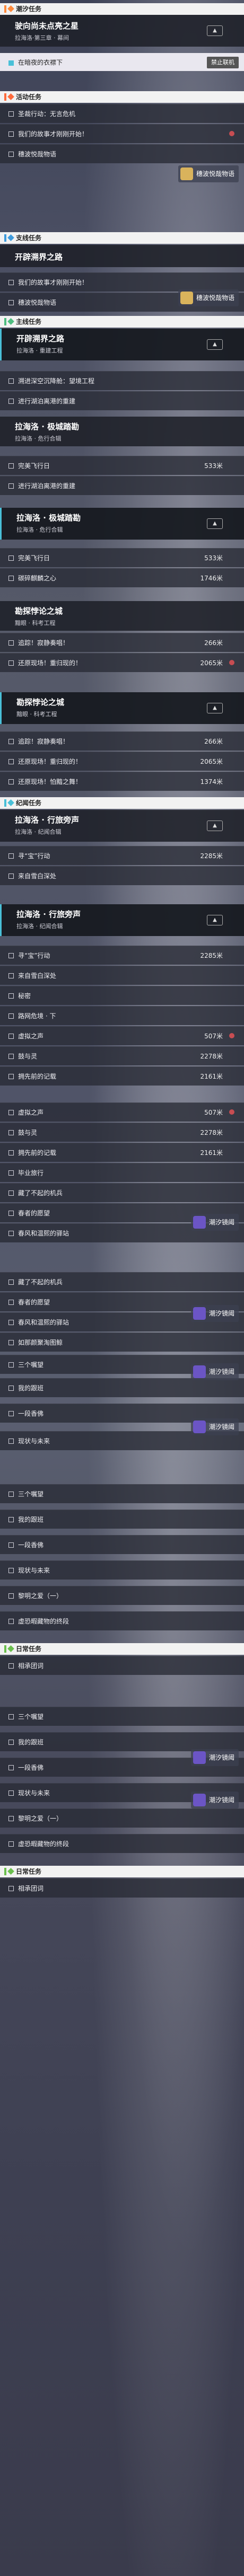 The image size is (244, 2576). What do you see at coordinates (29, 238) in the screenshot?
I see `section-title: 支线任务` at bounding box center [29, 238].